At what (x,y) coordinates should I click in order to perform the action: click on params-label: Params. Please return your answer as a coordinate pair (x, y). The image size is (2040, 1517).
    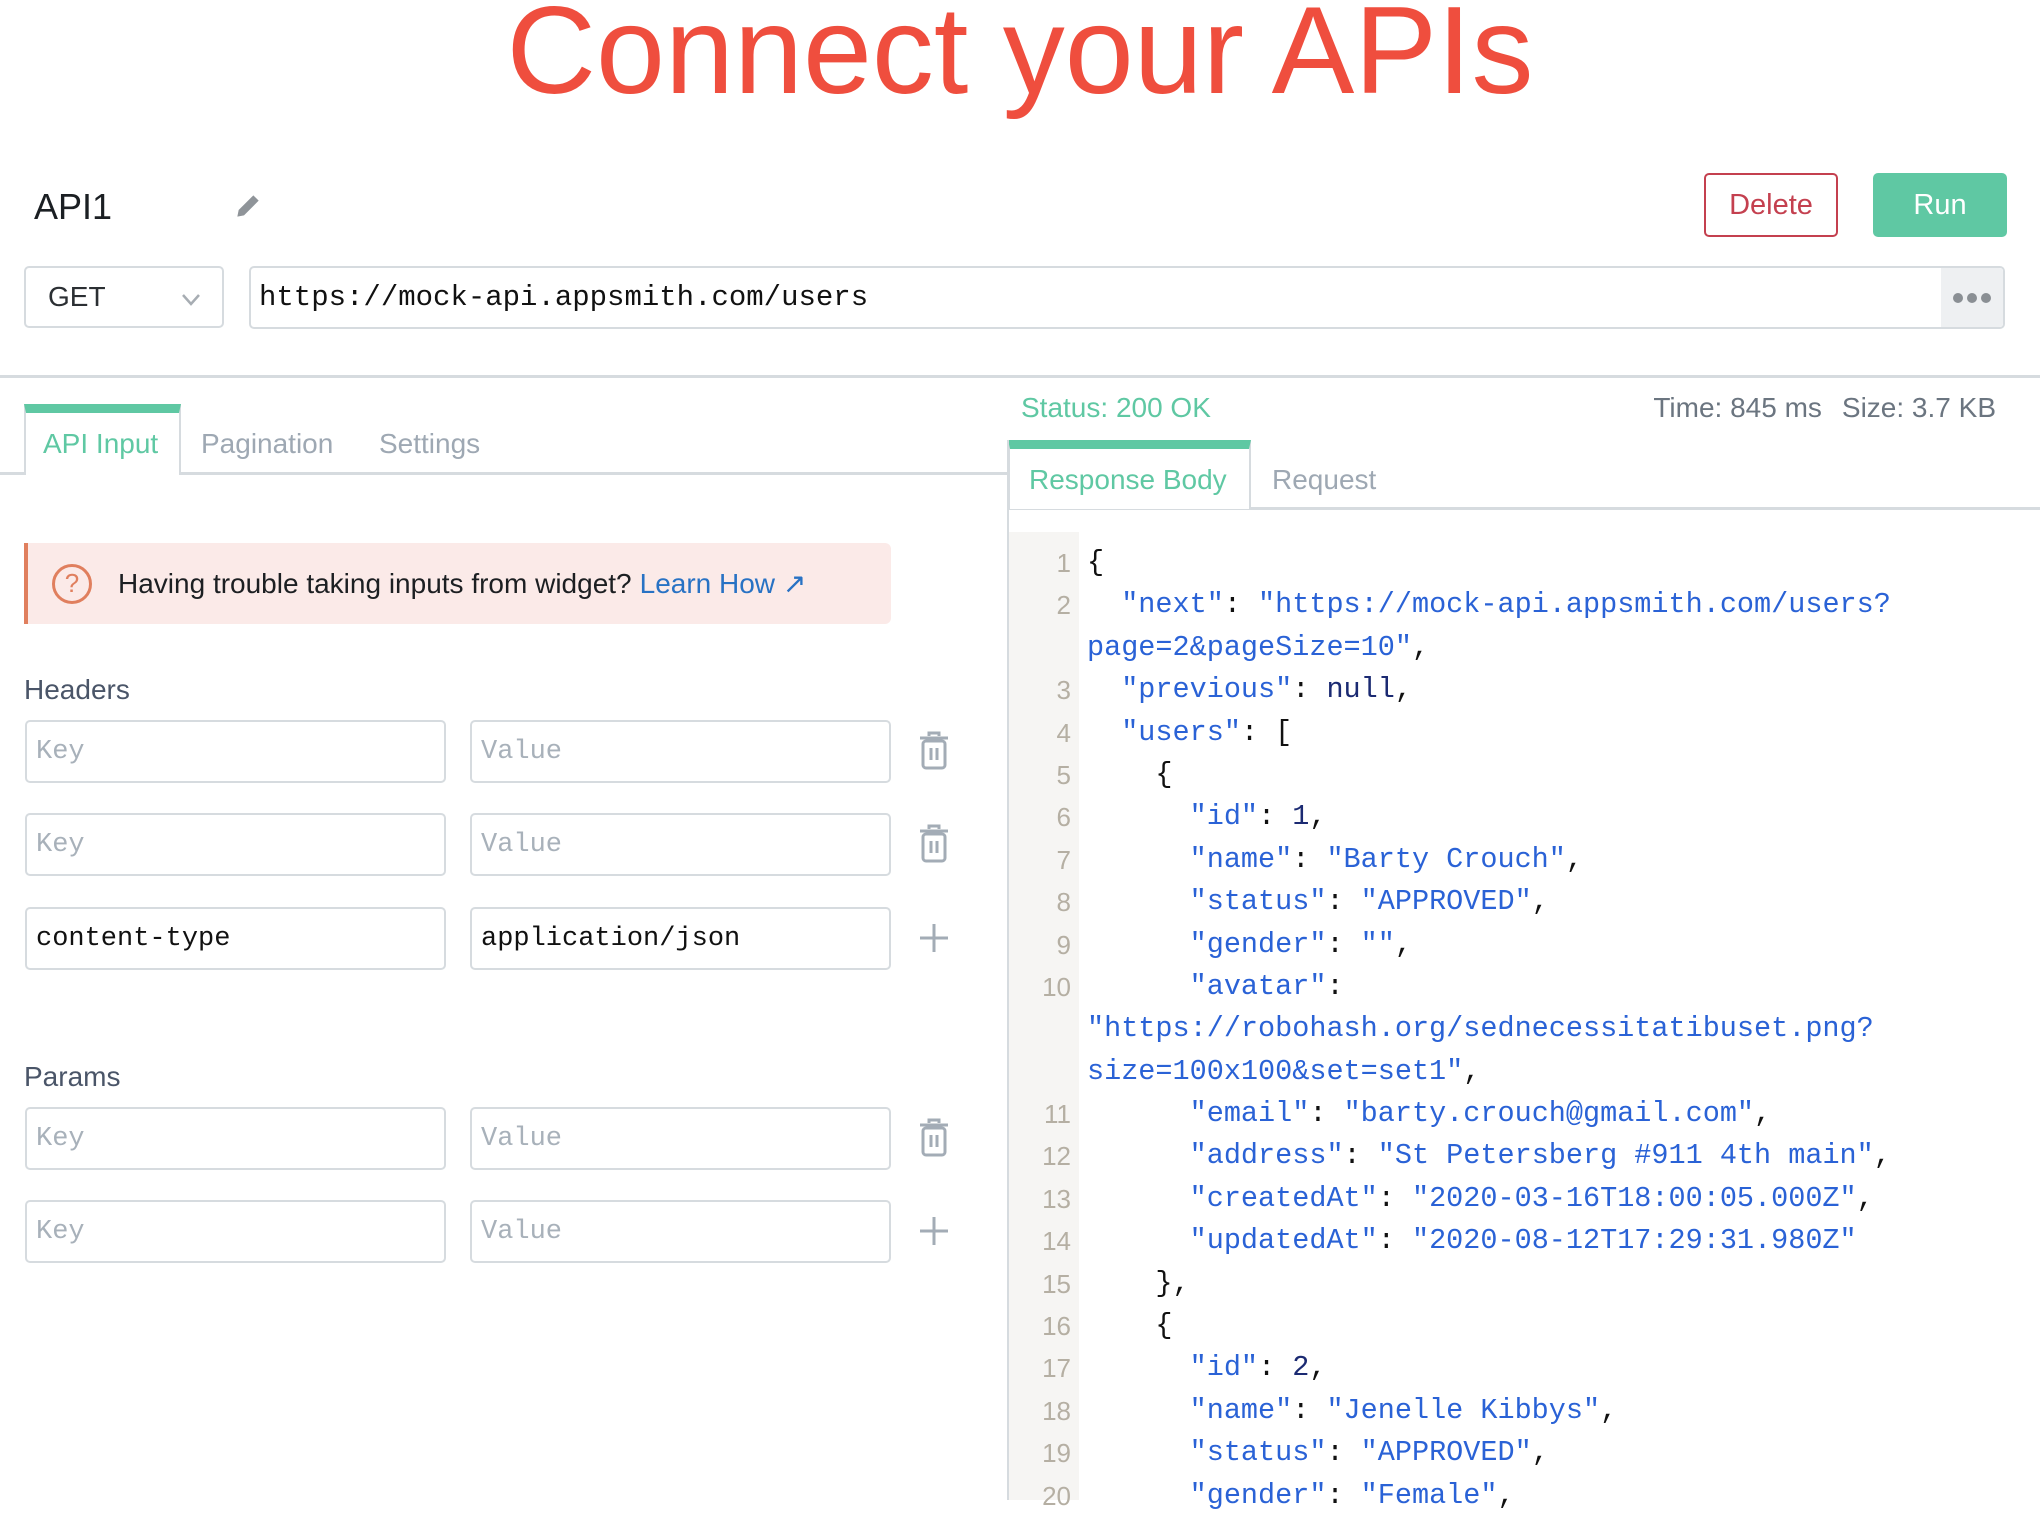
    Looking at the image, I should click on (72, 1076).